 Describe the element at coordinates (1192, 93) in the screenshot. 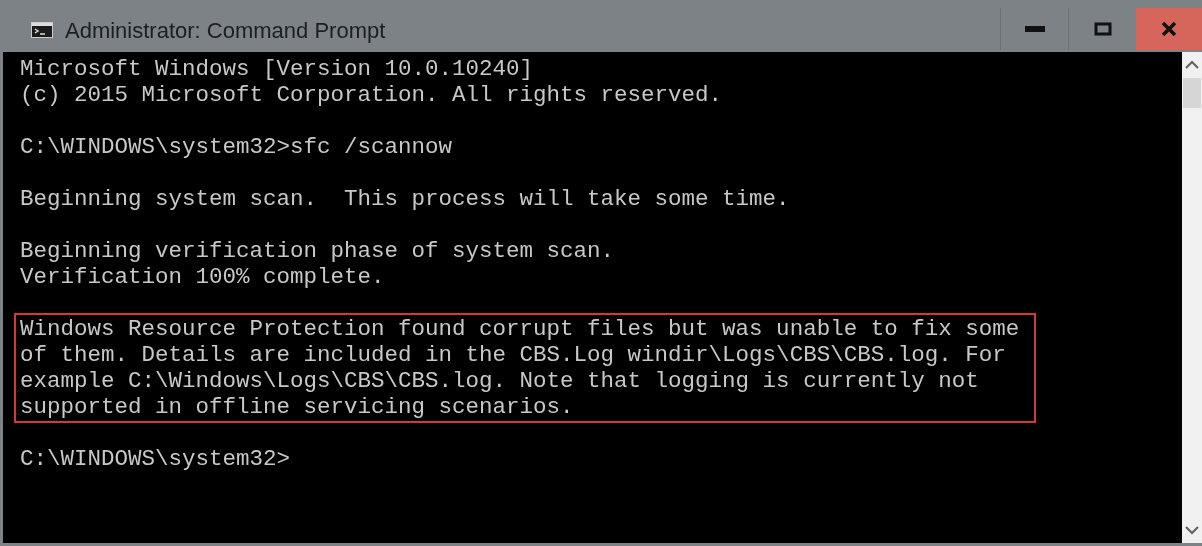

I see `scrollbar-thumb` at that location.